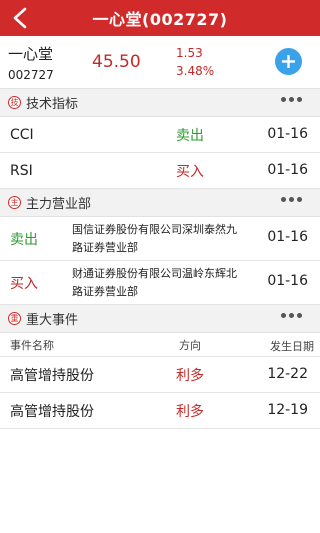 The image size is (320, 533). Describe the element at coordinates (14, 202) in the screenshot. I see `branch-icon: 主` at that location.